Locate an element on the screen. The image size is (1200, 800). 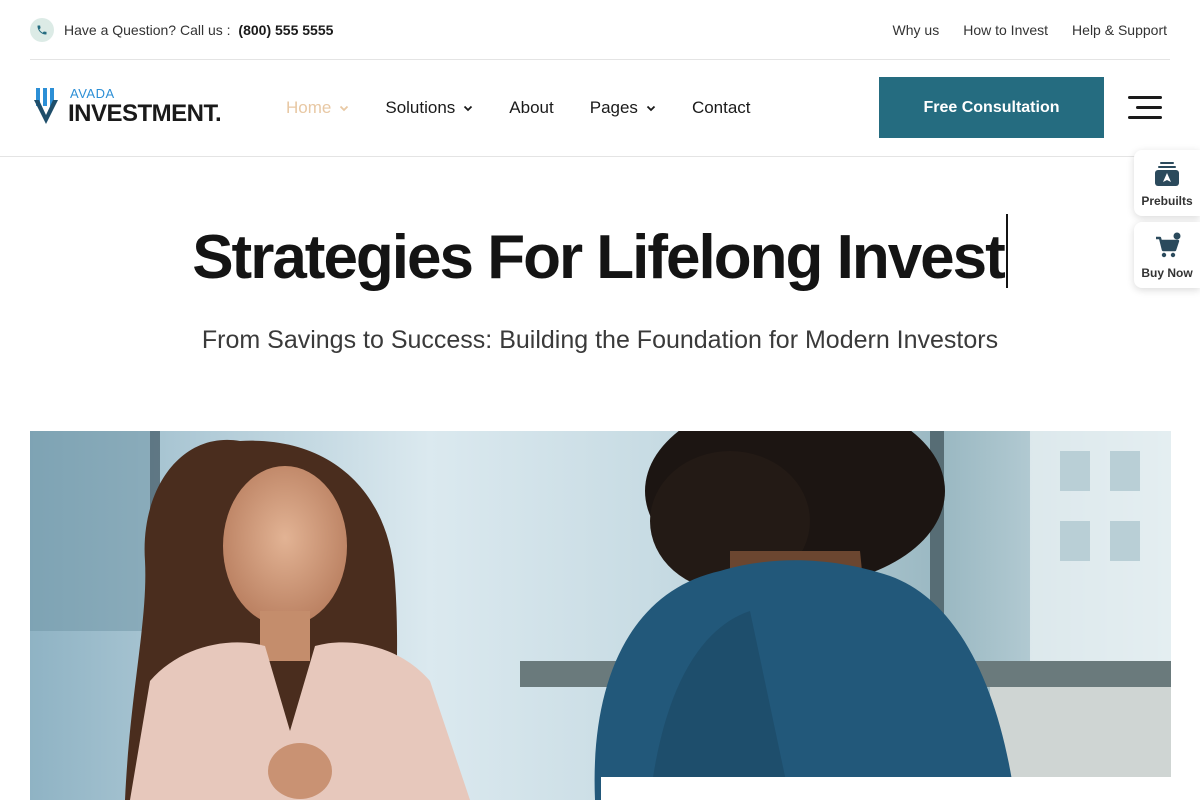
nav-item-label: Solutions is located at coordinates (420, 107).